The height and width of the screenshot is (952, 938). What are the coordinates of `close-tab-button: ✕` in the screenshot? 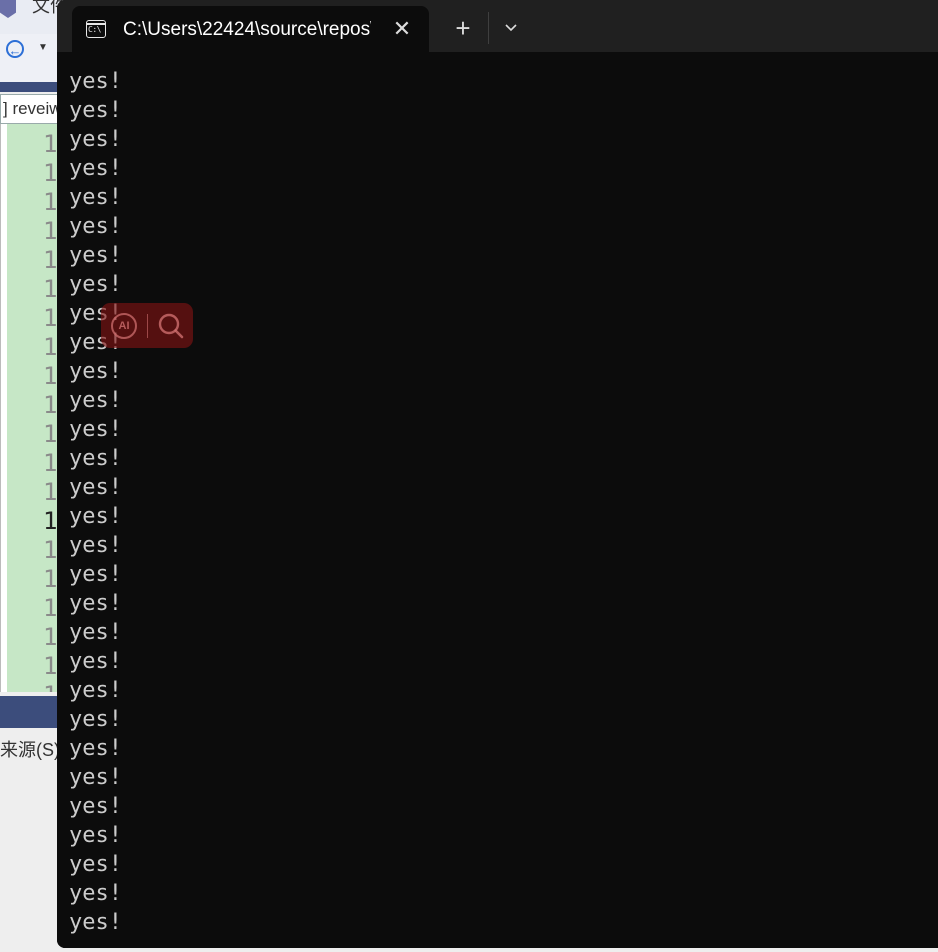 It's located at (402, 29).